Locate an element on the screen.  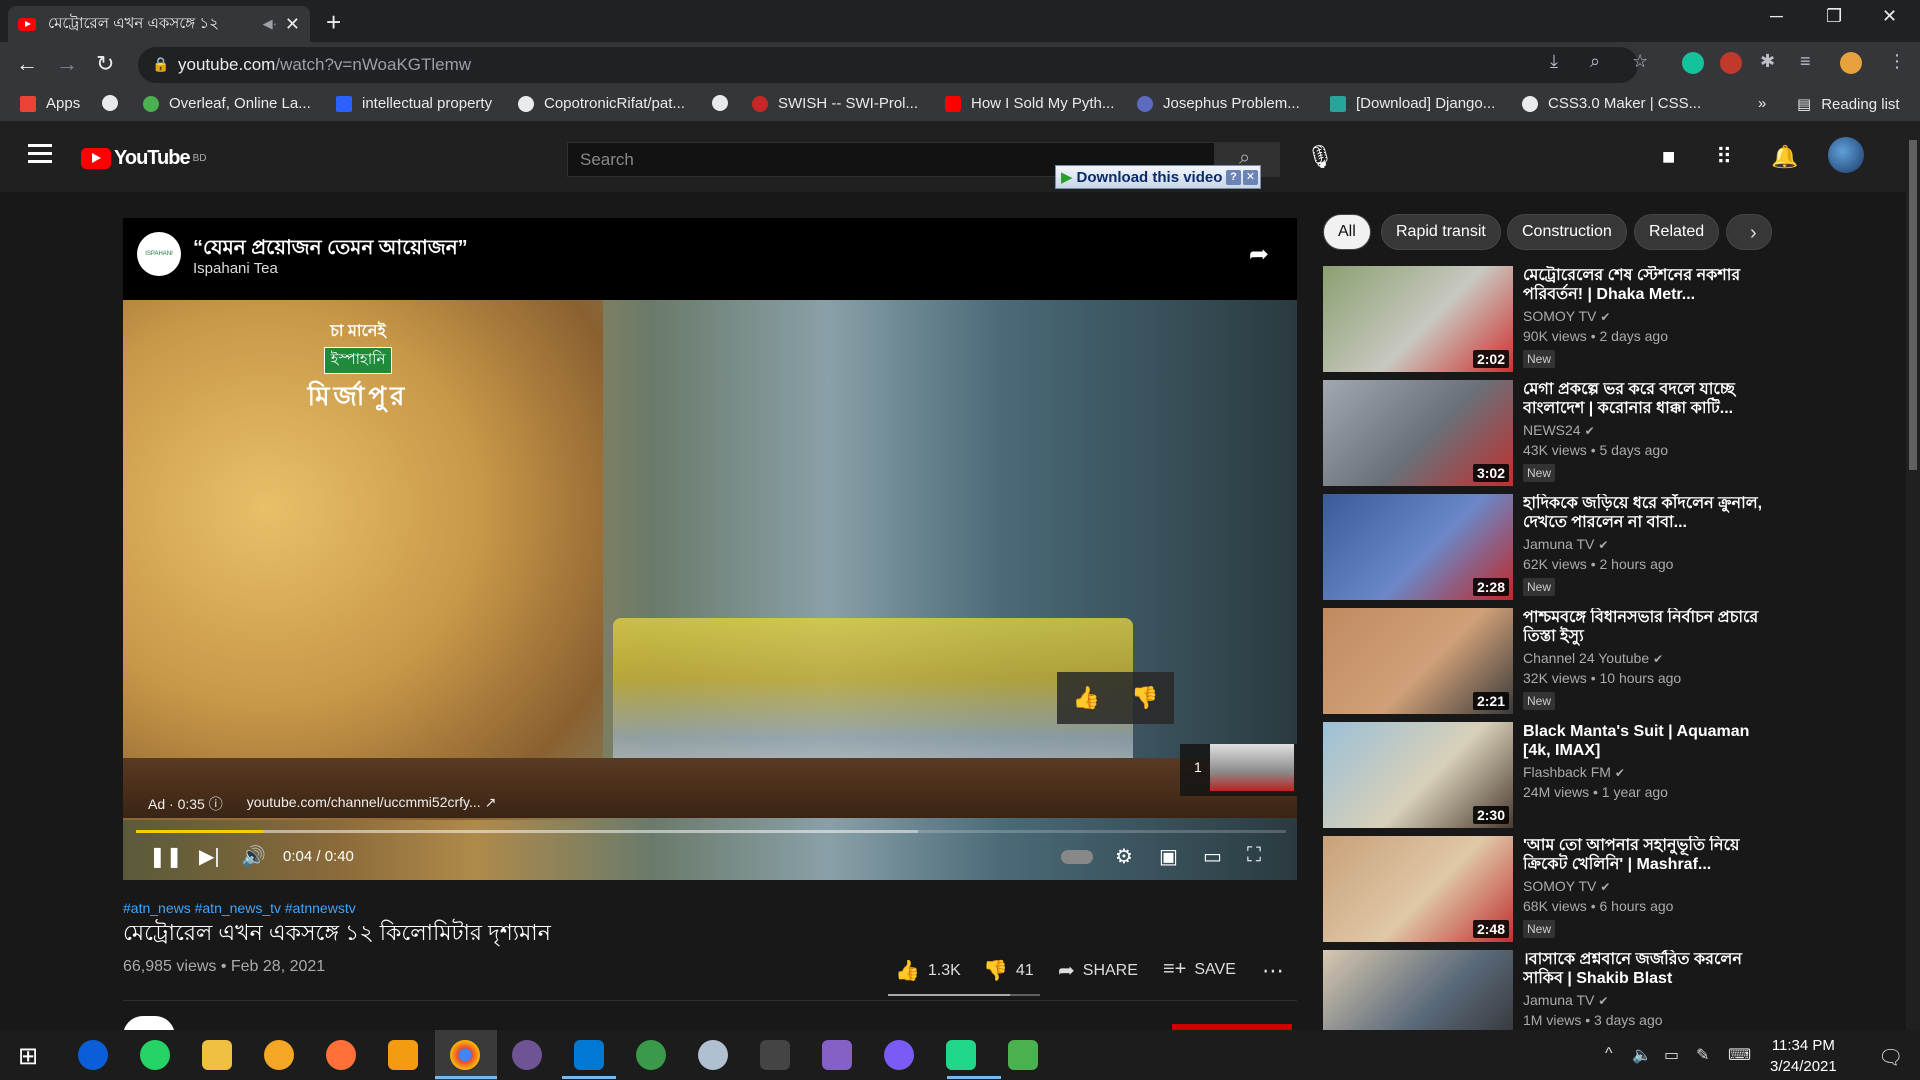
recommendation-channel: Flashback FM ✔ is located at coordinates (1574, 772).